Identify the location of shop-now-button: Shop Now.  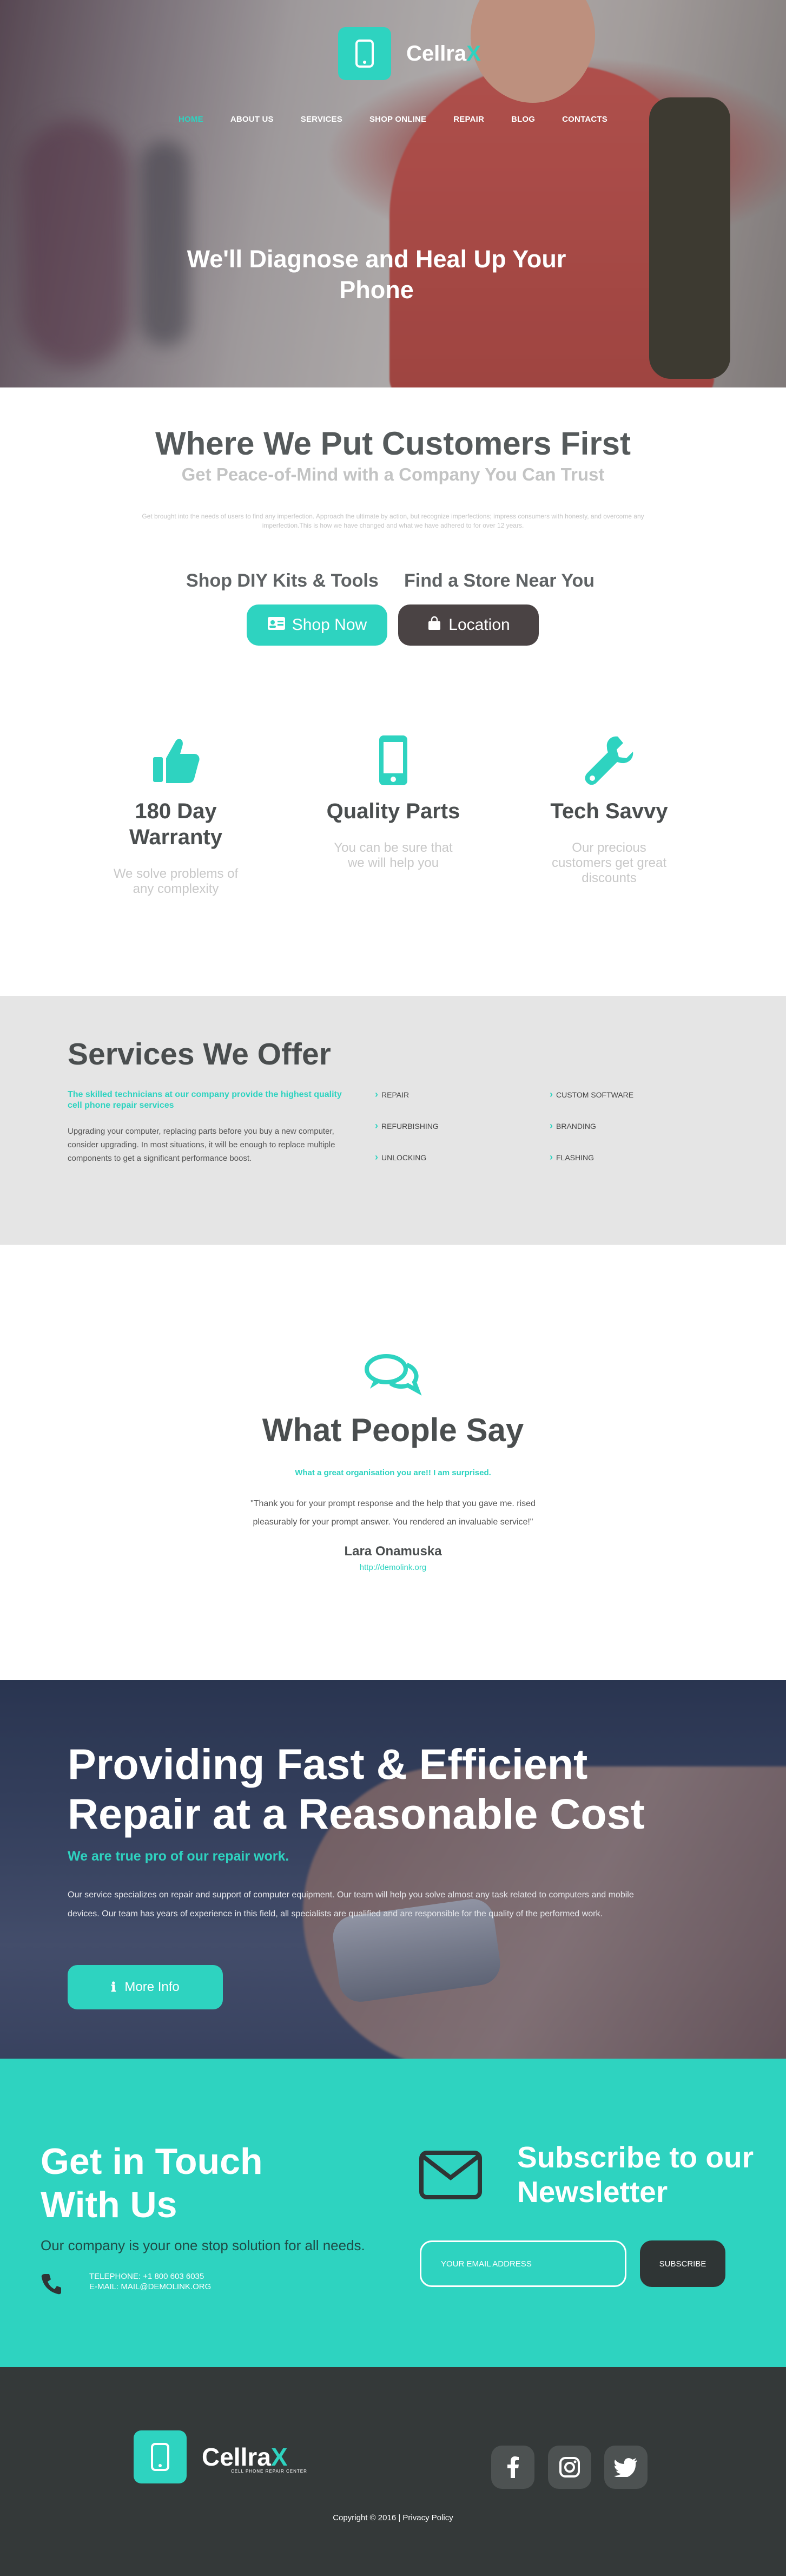
(317, 625).